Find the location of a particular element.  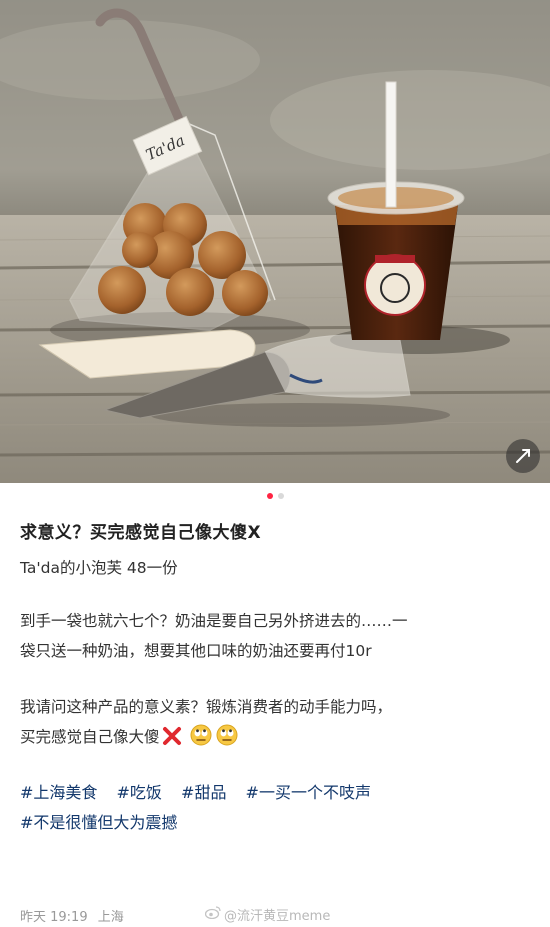

paragraph-1-line-1: 到手一袋也就六七个？奶油是要自己另外挤进去的……一 is located at coordinates (214, 621).